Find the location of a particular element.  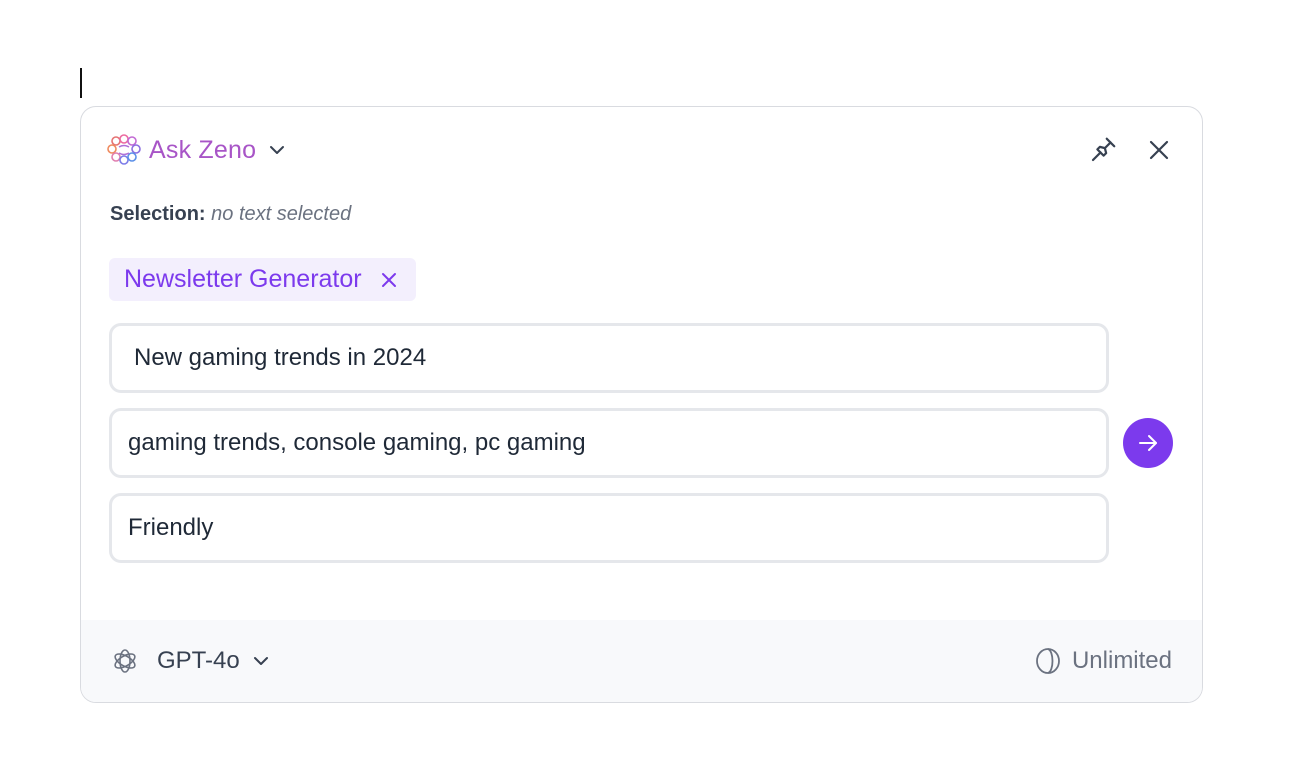

arrow-right-icon is located at coordinates (1148, 443).